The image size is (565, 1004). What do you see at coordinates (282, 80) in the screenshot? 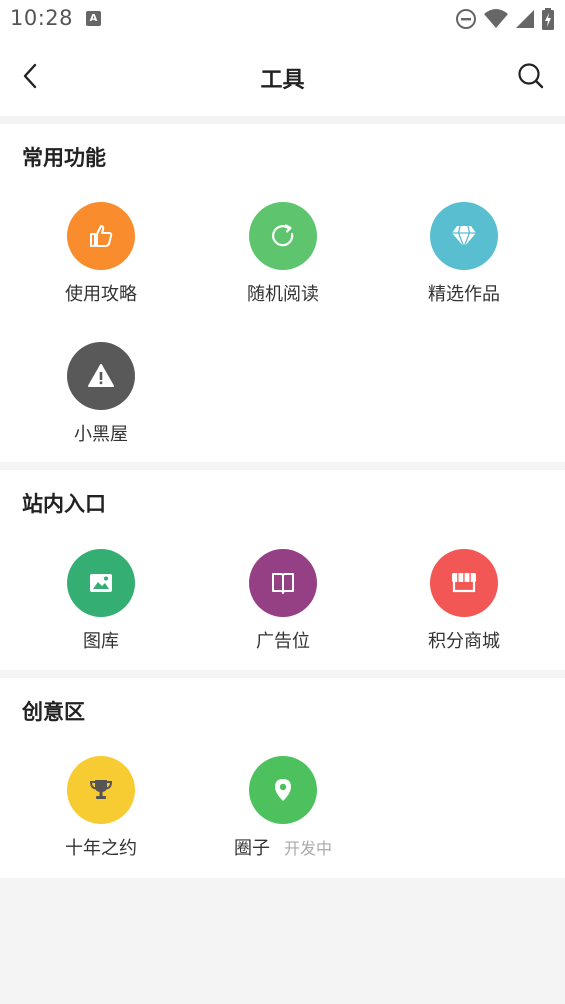
I see `page-title: 工具` at bounding box center [282, 80].